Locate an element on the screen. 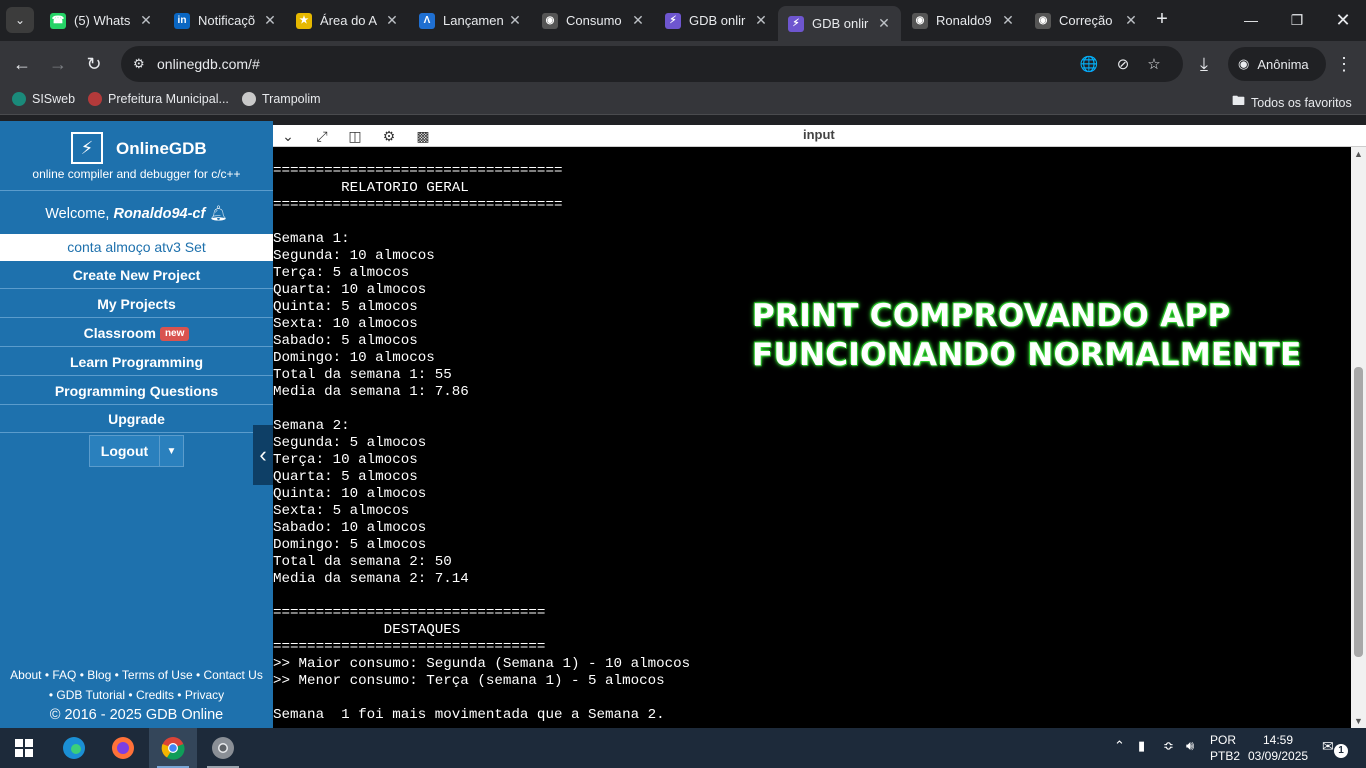 The height and width of the screenshot is (768, 1366). new-tab-button: + is located at coordinates (1162, 20).